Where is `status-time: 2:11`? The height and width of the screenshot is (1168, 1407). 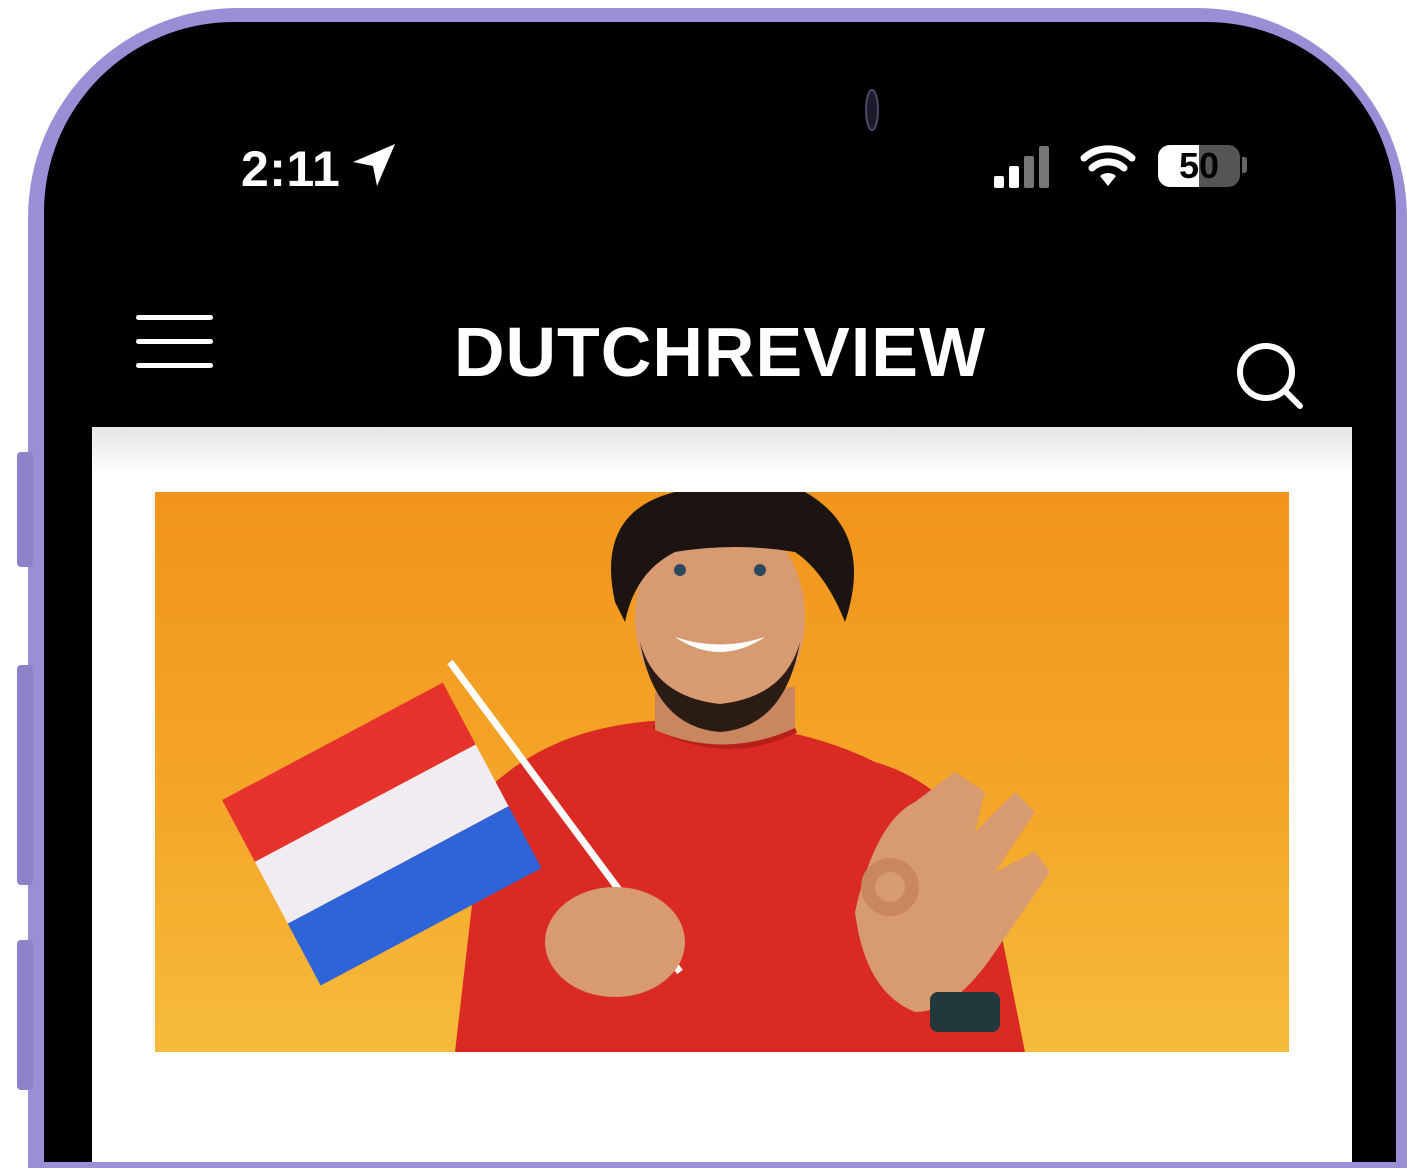
status-time: 2:11 is located at coordinates (291, 169).